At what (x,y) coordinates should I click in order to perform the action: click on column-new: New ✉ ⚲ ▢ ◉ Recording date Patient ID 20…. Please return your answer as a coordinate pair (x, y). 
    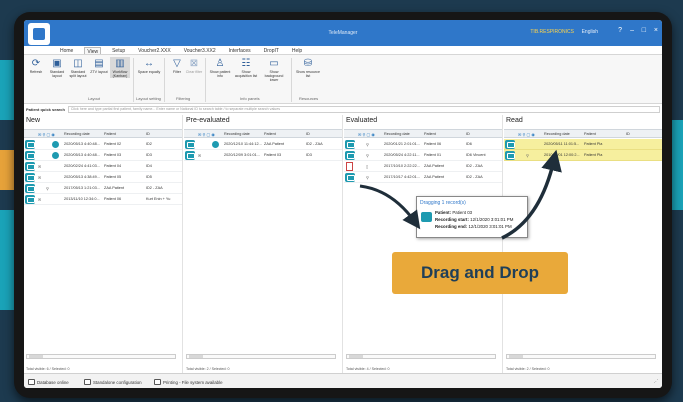
    Looking at the image, I should click on (103, 244).